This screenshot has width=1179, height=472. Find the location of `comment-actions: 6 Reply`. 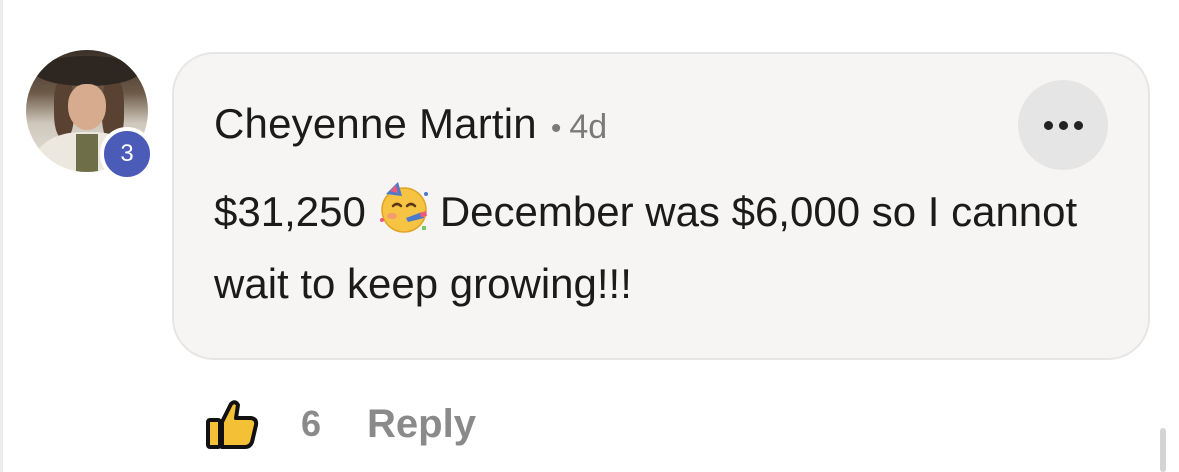

comment-actions: 6 Reply is located at coordinates (340, 424).